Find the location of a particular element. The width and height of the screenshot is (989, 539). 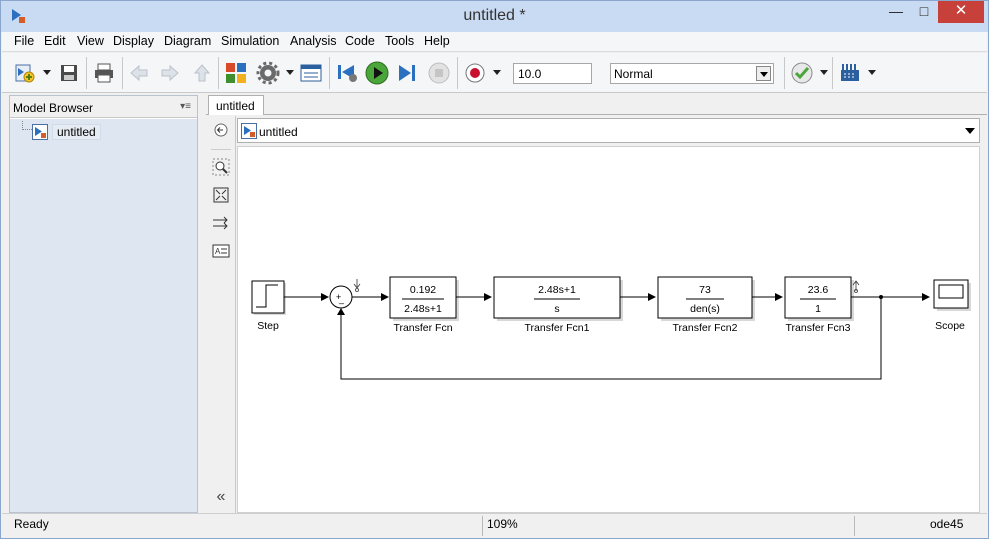

tree-item-label: untitled is located at coordinates (76, 131).